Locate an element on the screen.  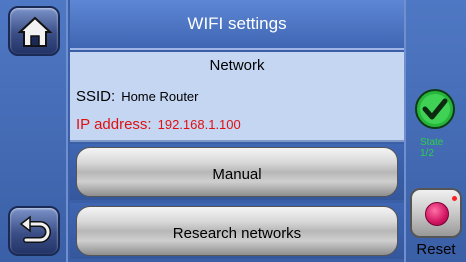
state-value: 1/2 is located at coordinates (427, 153).